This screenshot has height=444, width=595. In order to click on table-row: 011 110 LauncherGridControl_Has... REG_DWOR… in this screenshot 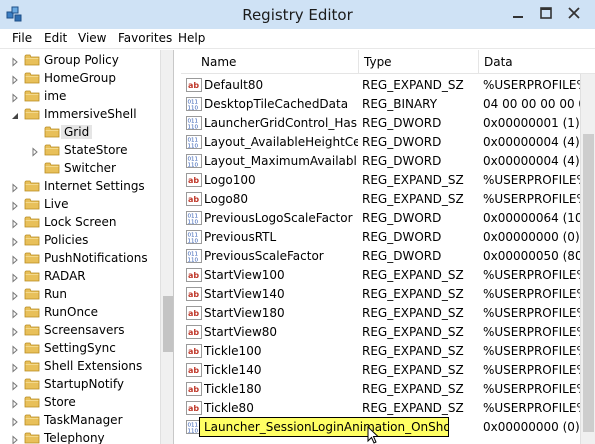, I will do `click(380, 123)`.